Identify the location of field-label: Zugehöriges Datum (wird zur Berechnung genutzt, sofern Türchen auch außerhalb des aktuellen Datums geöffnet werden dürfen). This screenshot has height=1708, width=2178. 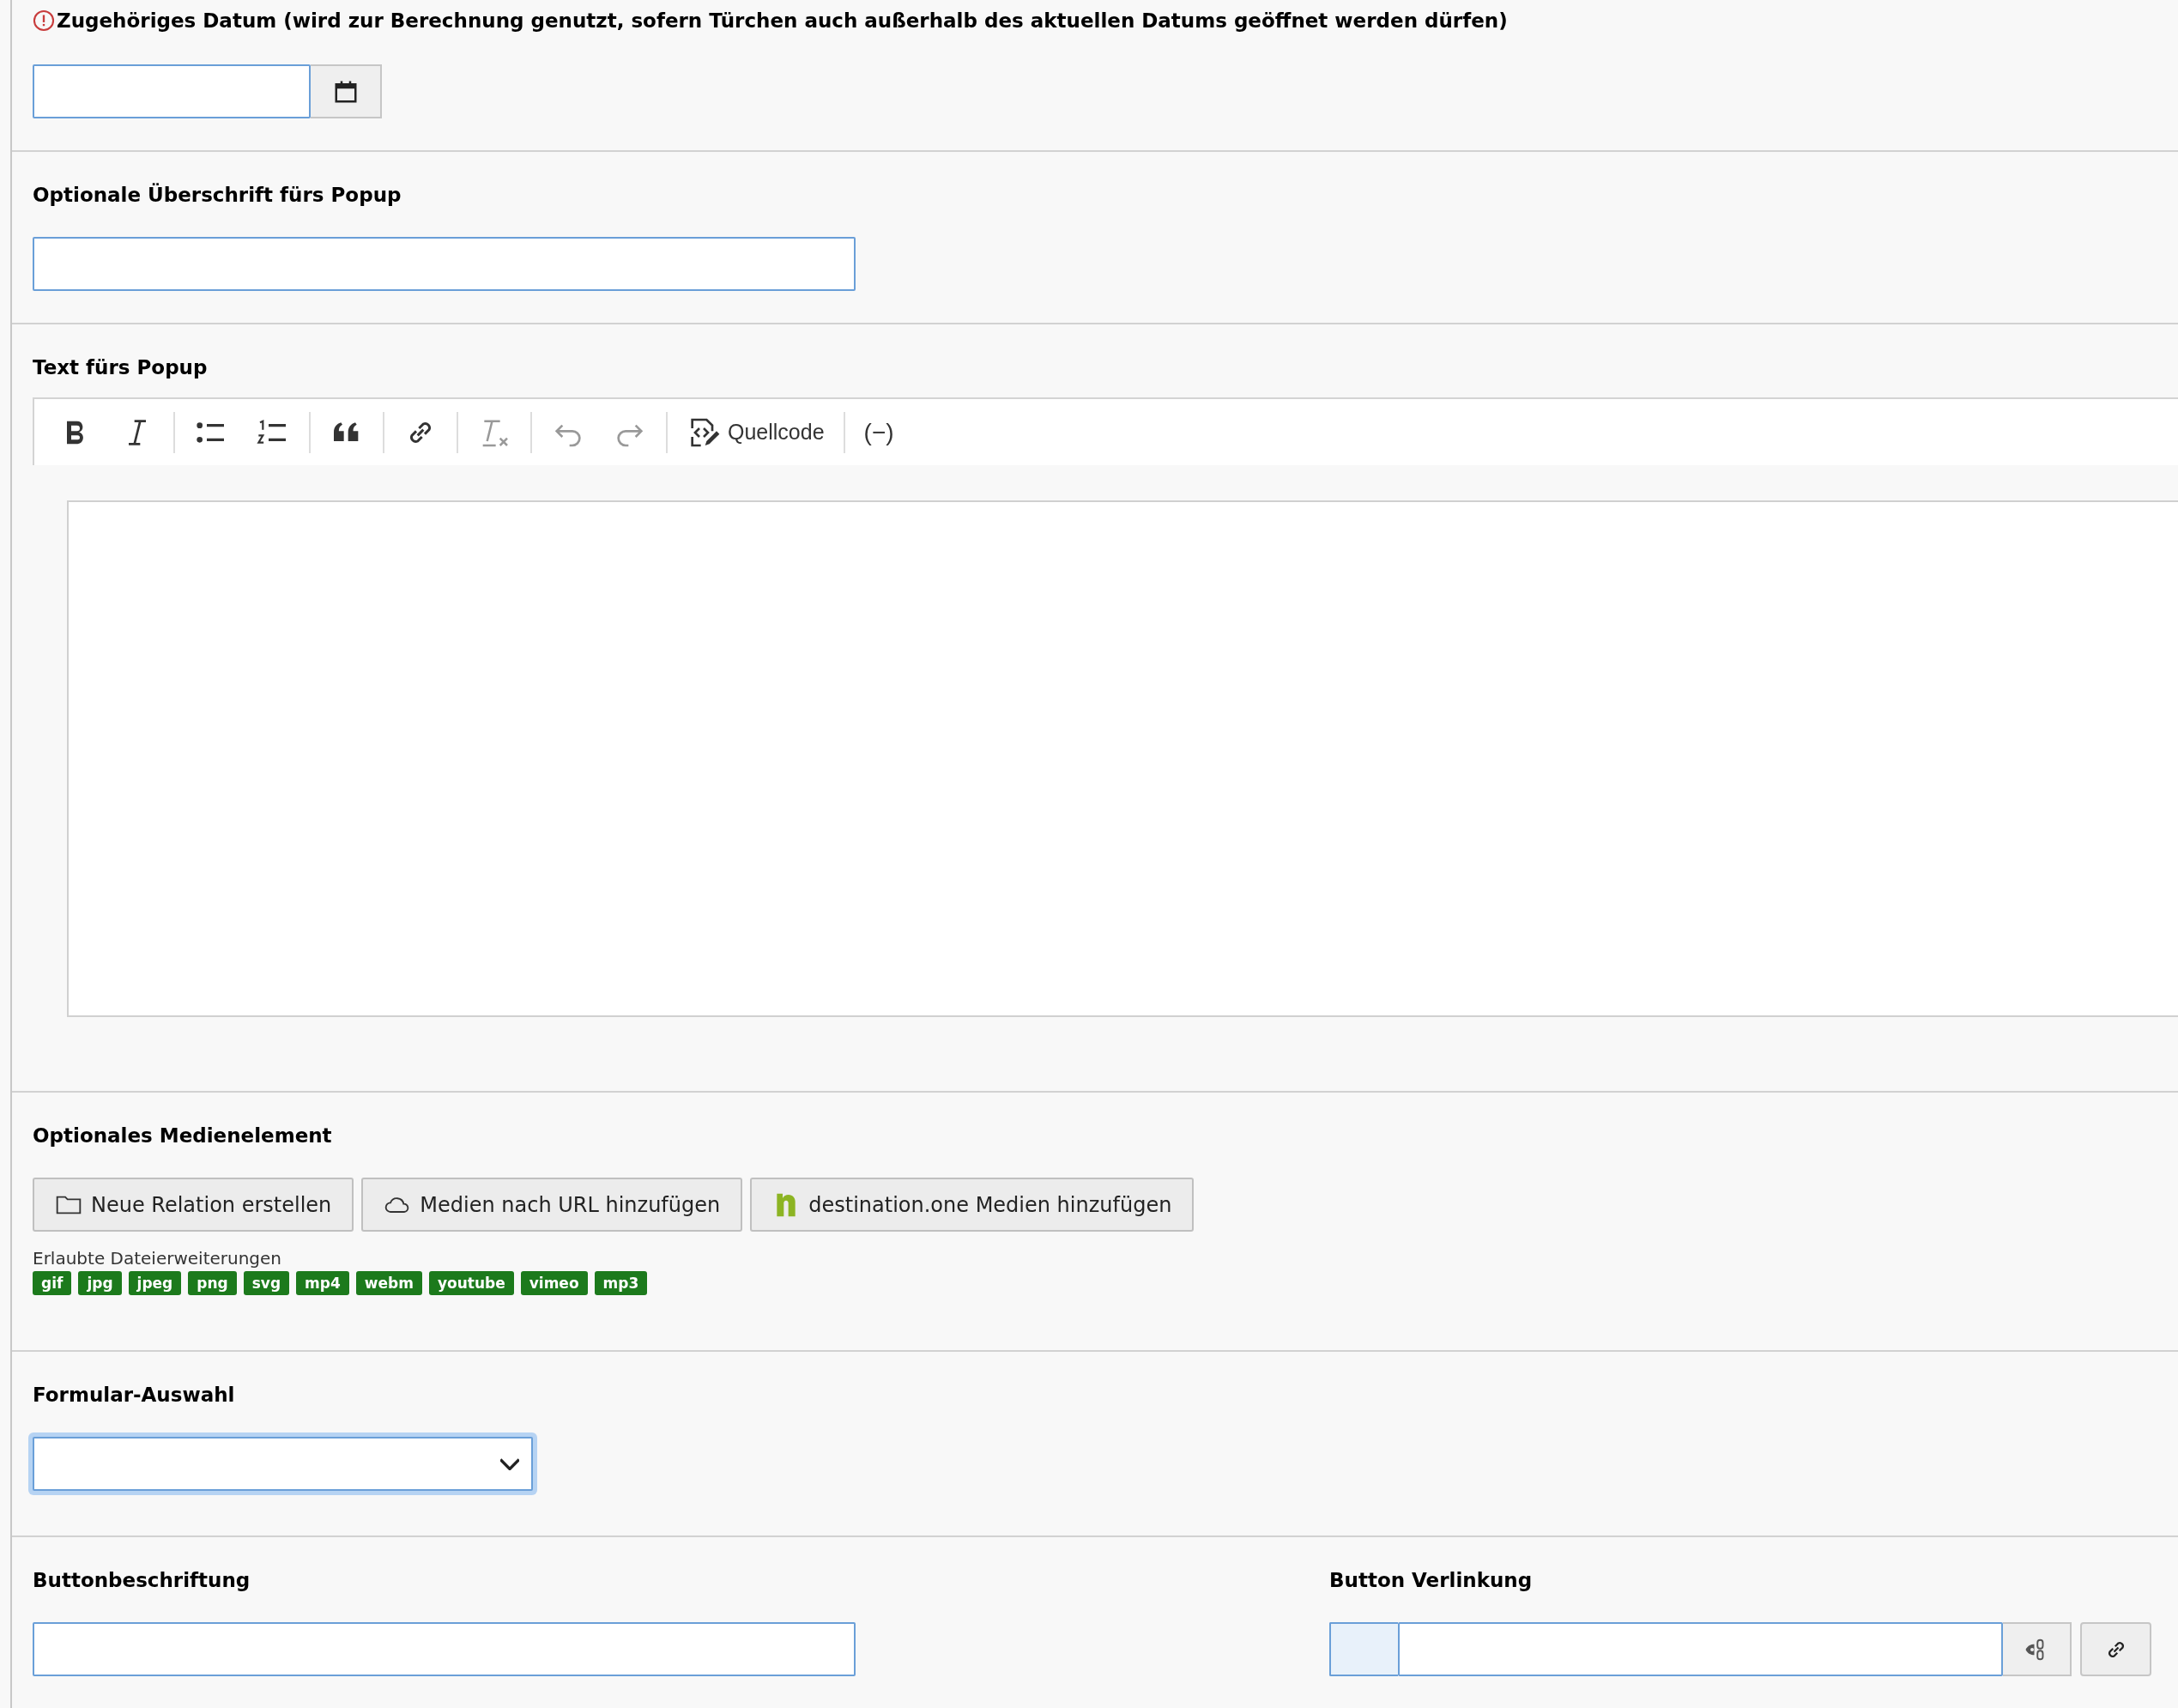
(782, 21).